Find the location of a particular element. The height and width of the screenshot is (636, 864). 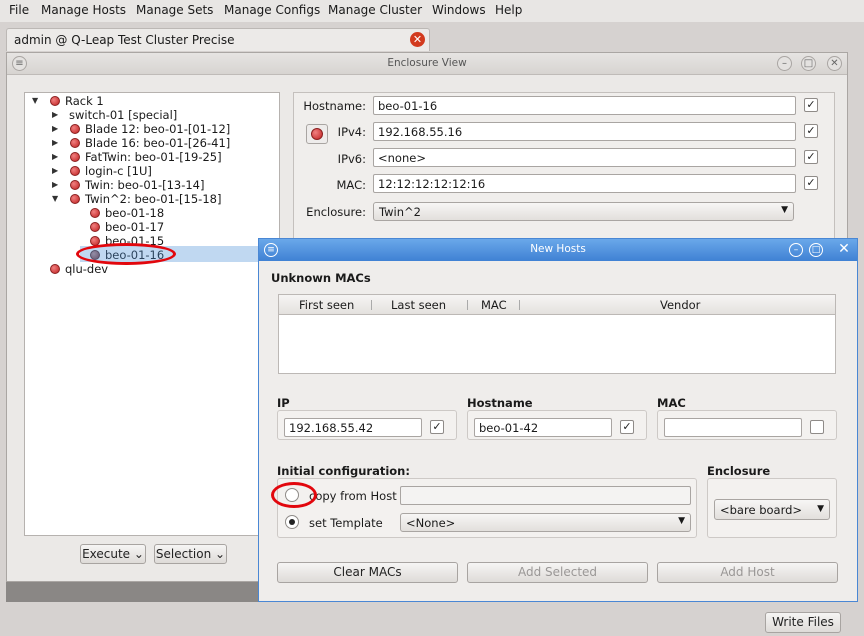

tree-item-twin2: Twin^2: beo-01-[15-18] is located at coordinates (153, 199).